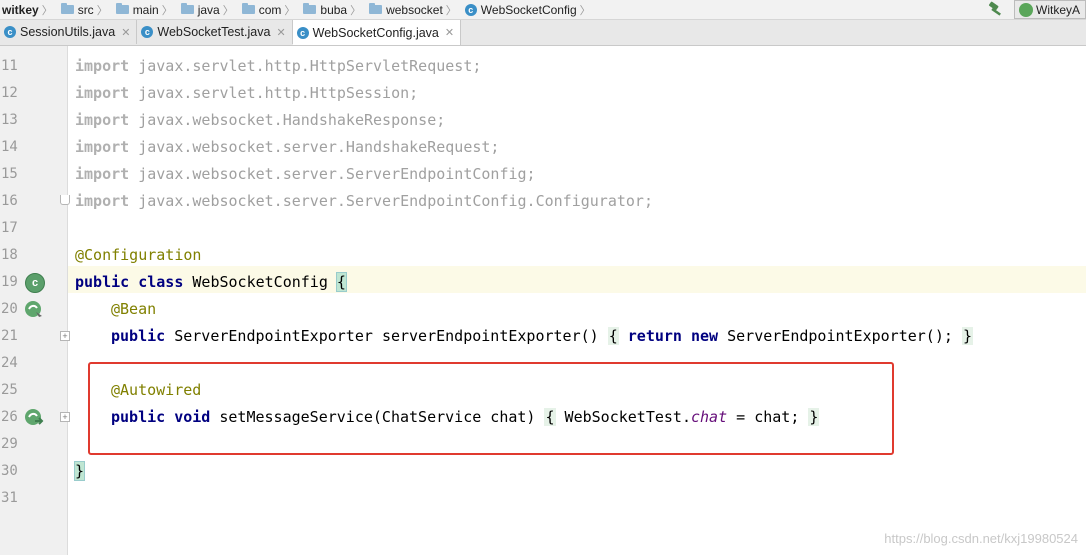 The height and width of the screenshot is (555, 1086). Describe the element at coordinates (65, 200) in the screenshot. I see `fold-end-marker` at that location.